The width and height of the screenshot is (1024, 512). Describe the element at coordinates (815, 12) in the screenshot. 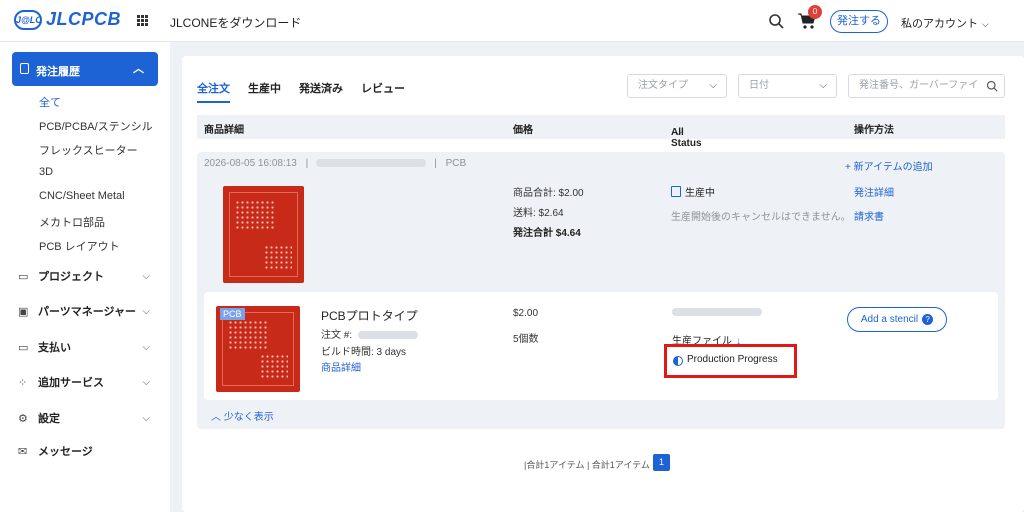

I see `cart-count-badge: 0` at that location.